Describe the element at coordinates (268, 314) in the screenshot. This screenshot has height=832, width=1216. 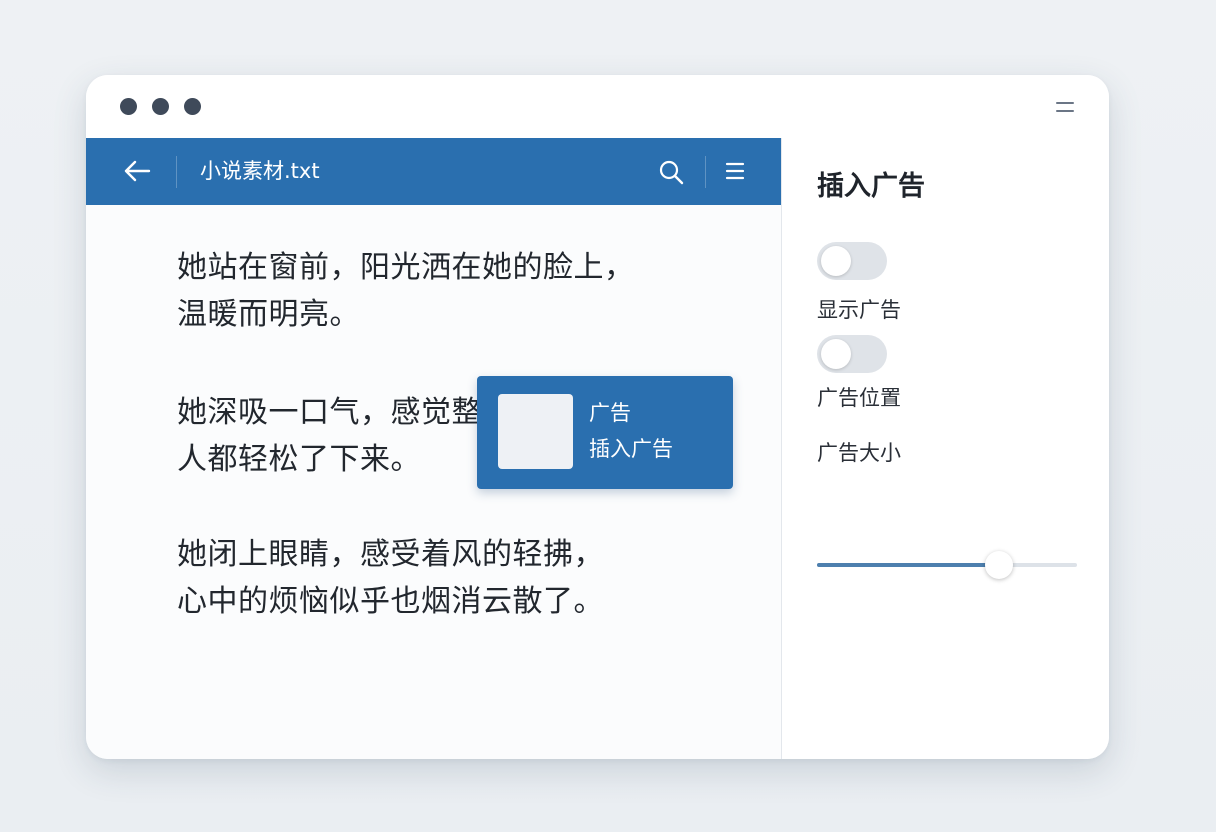
I see `text-line: 温暖而明亮。` at that location.